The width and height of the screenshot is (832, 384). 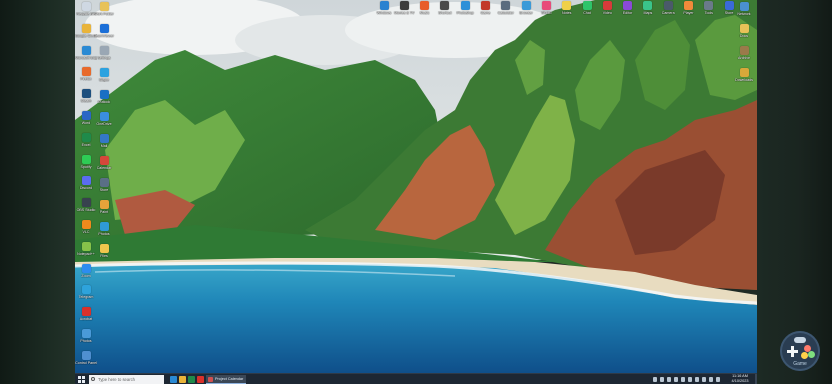 I want to click on desktop-icon: Browser, so click(x=526, y=8).